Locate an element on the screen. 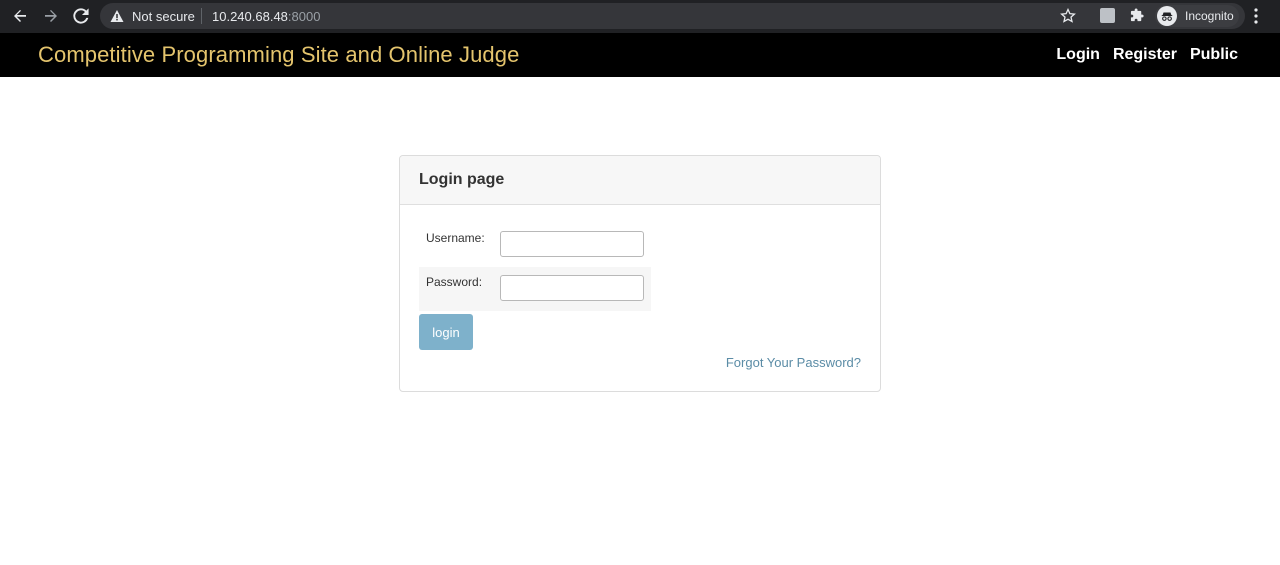 The width and height of the screenshot is (1280, 565). star-icon is located at coordinates (1068, 16).